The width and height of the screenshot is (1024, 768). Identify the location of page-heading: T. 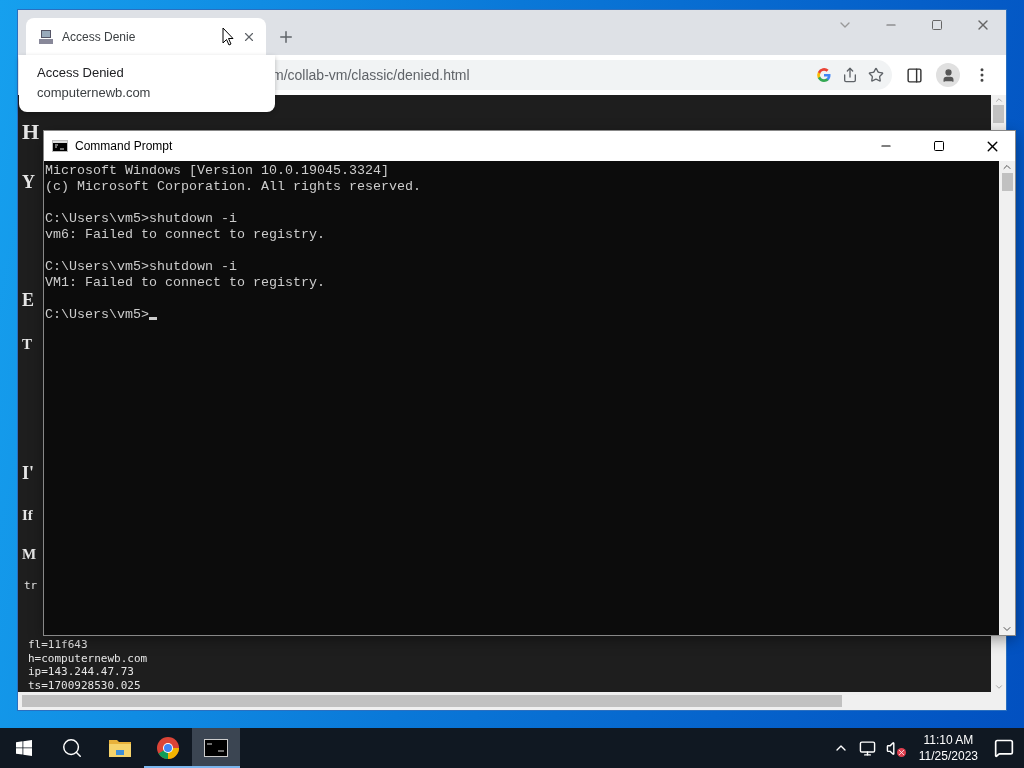
(27, 344).